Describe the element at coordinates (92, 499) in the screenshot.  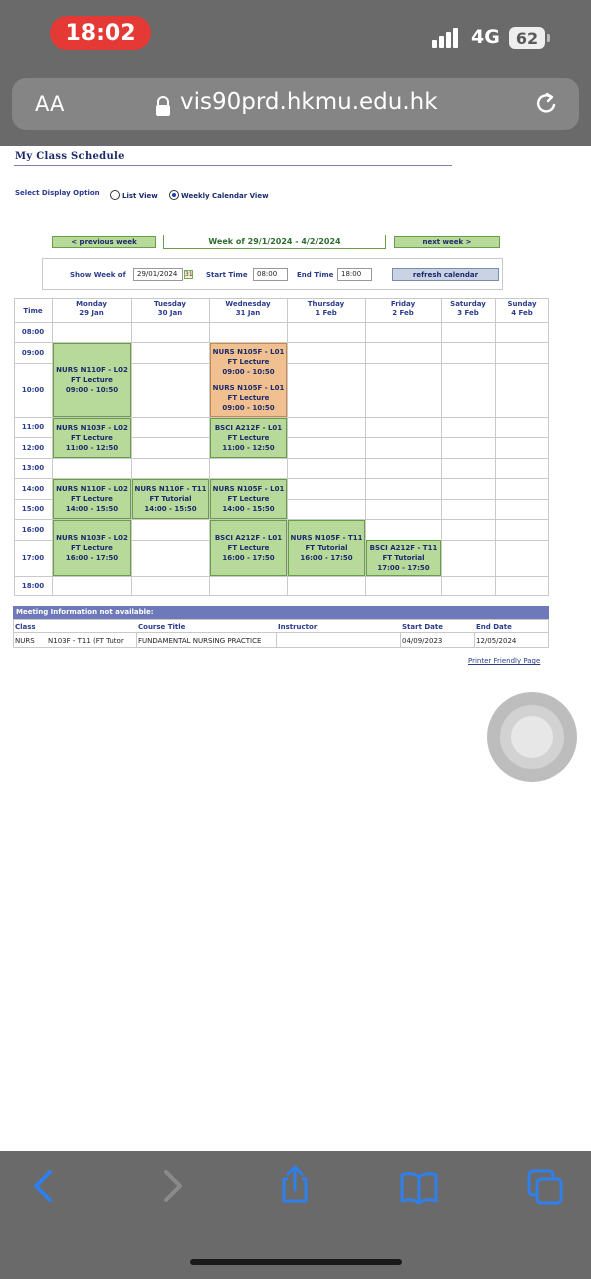
I see `class-event: NURS N110F - L02 FT Lecture 14:00 - 15:50` at that location.